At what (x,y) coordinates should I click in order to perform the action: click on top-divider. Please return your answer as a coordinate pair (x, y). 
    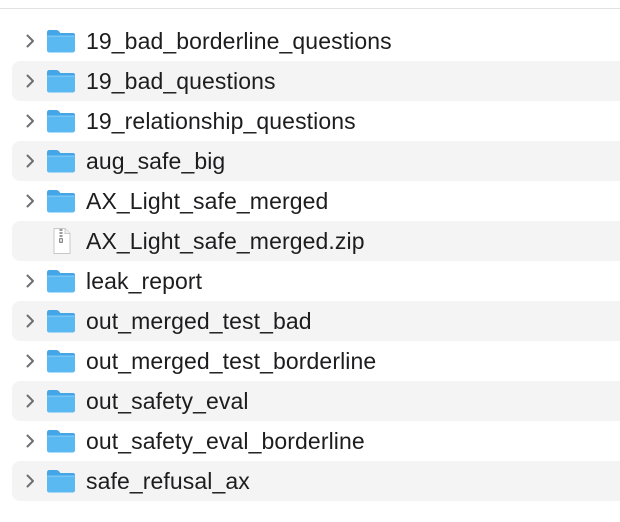
    Looking at the image, I should click on (310, 8).